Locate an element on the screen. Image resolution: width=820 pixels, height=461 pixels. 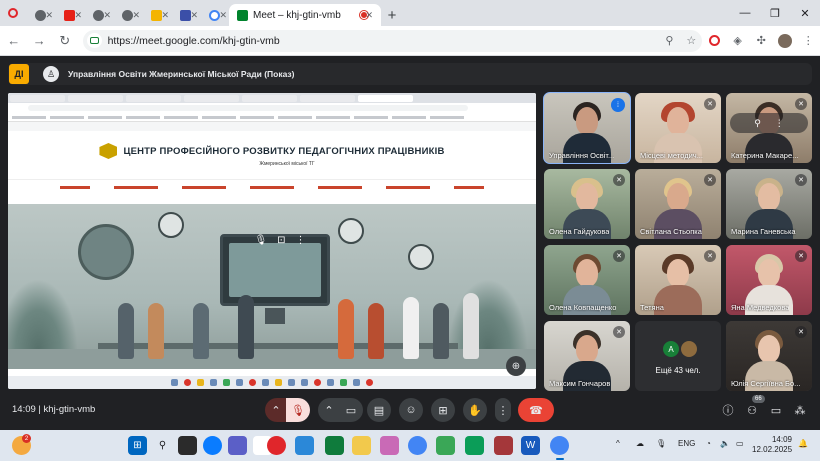
mic-off-icon: ✕ is located at coordinates (801, 256).